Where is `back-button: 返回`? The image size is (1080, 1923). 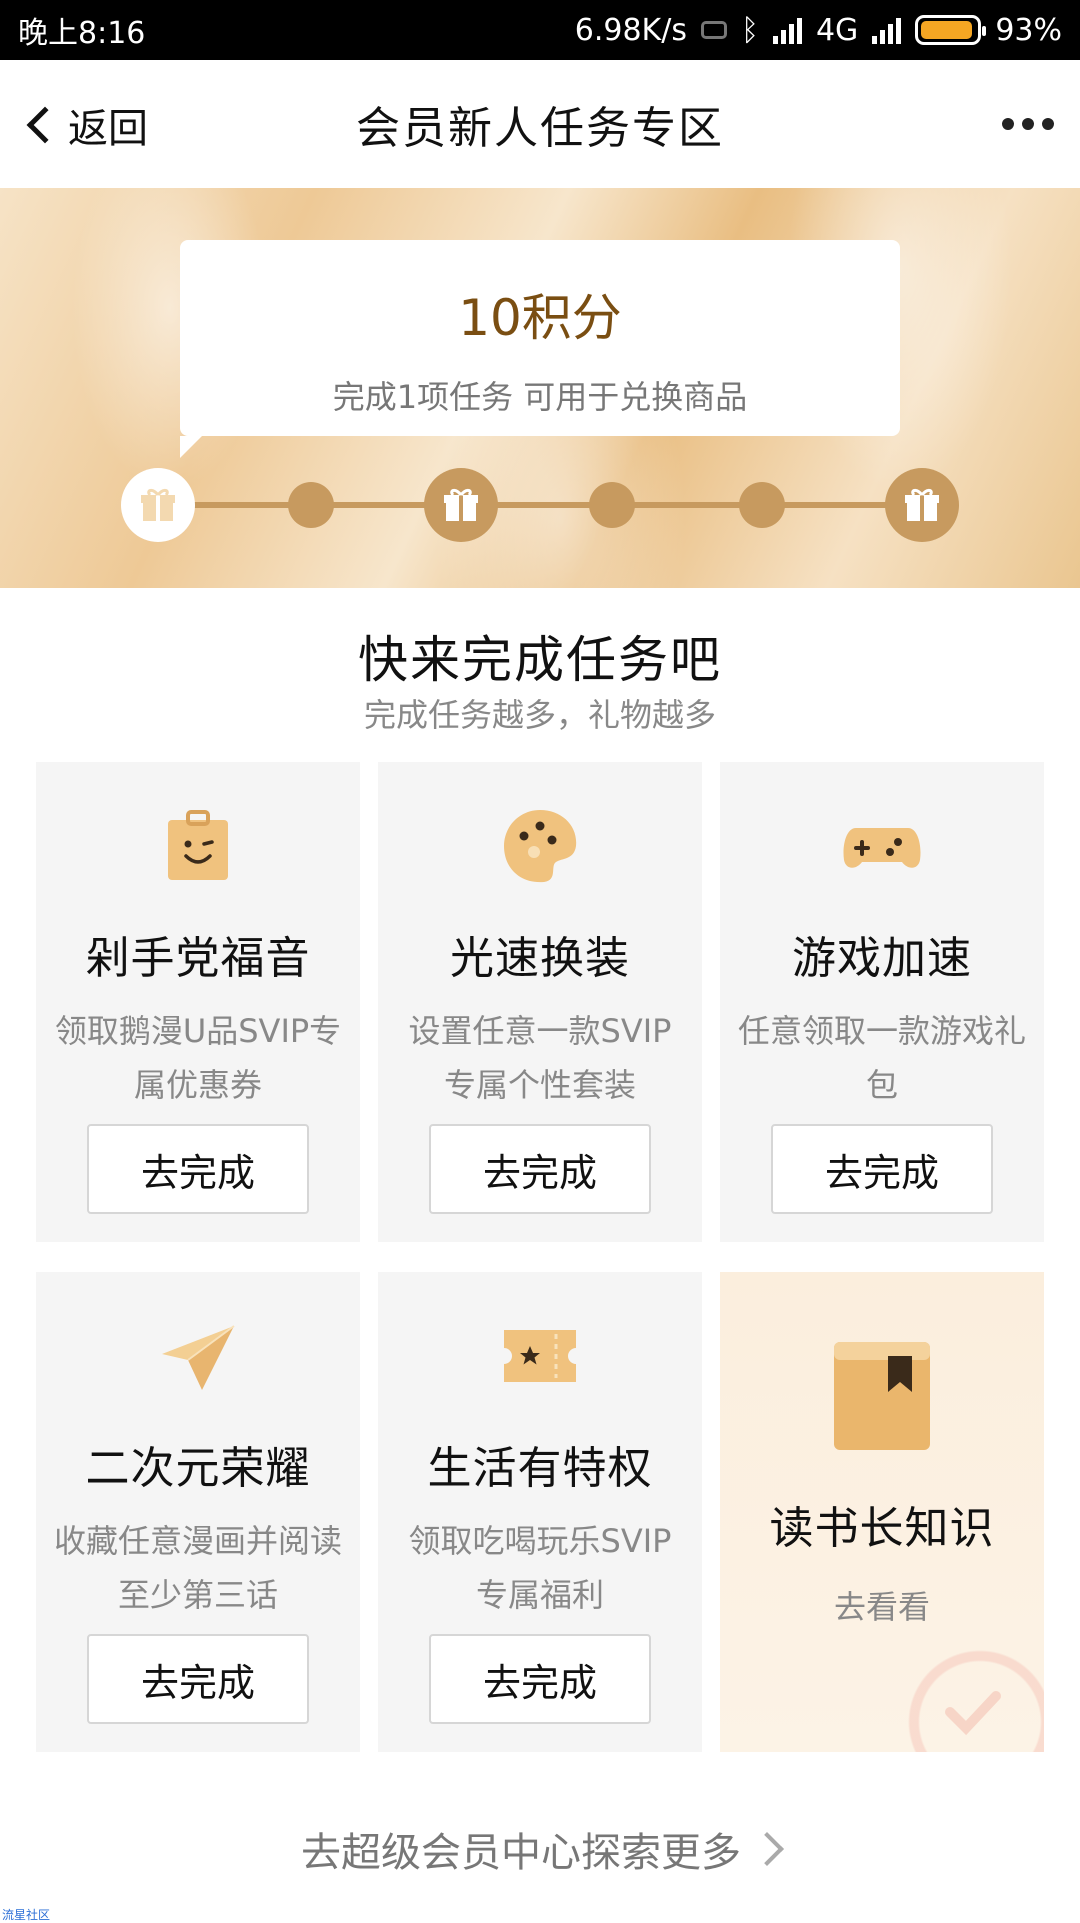 back-button: 返回 is located at coordinates (85, 125).